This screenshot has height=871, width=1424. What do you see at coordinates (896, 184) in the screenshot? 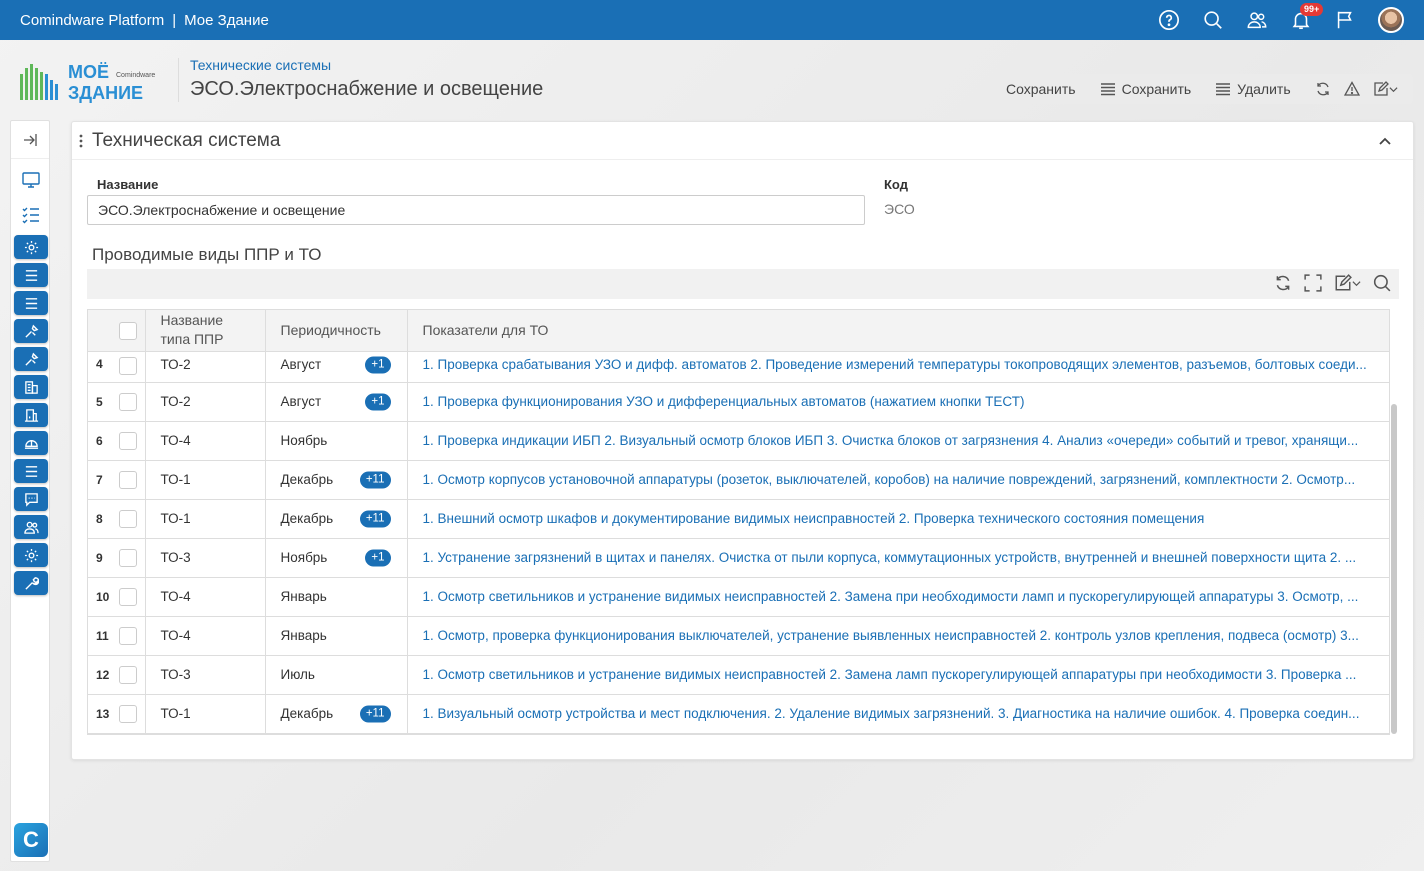
I see `code-label: Код` at bounding box center [896, 184].